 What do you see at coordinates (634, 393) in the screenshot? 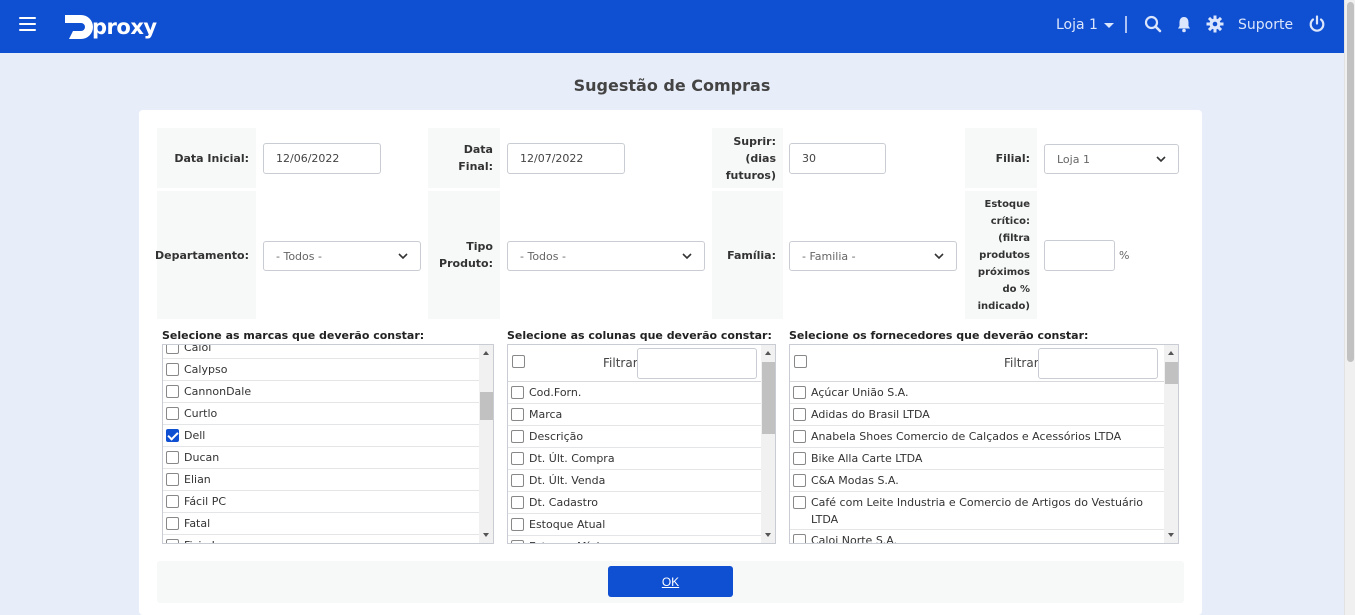
I see `list-item: Cod.Forn.` at bounding box center [634, 393].